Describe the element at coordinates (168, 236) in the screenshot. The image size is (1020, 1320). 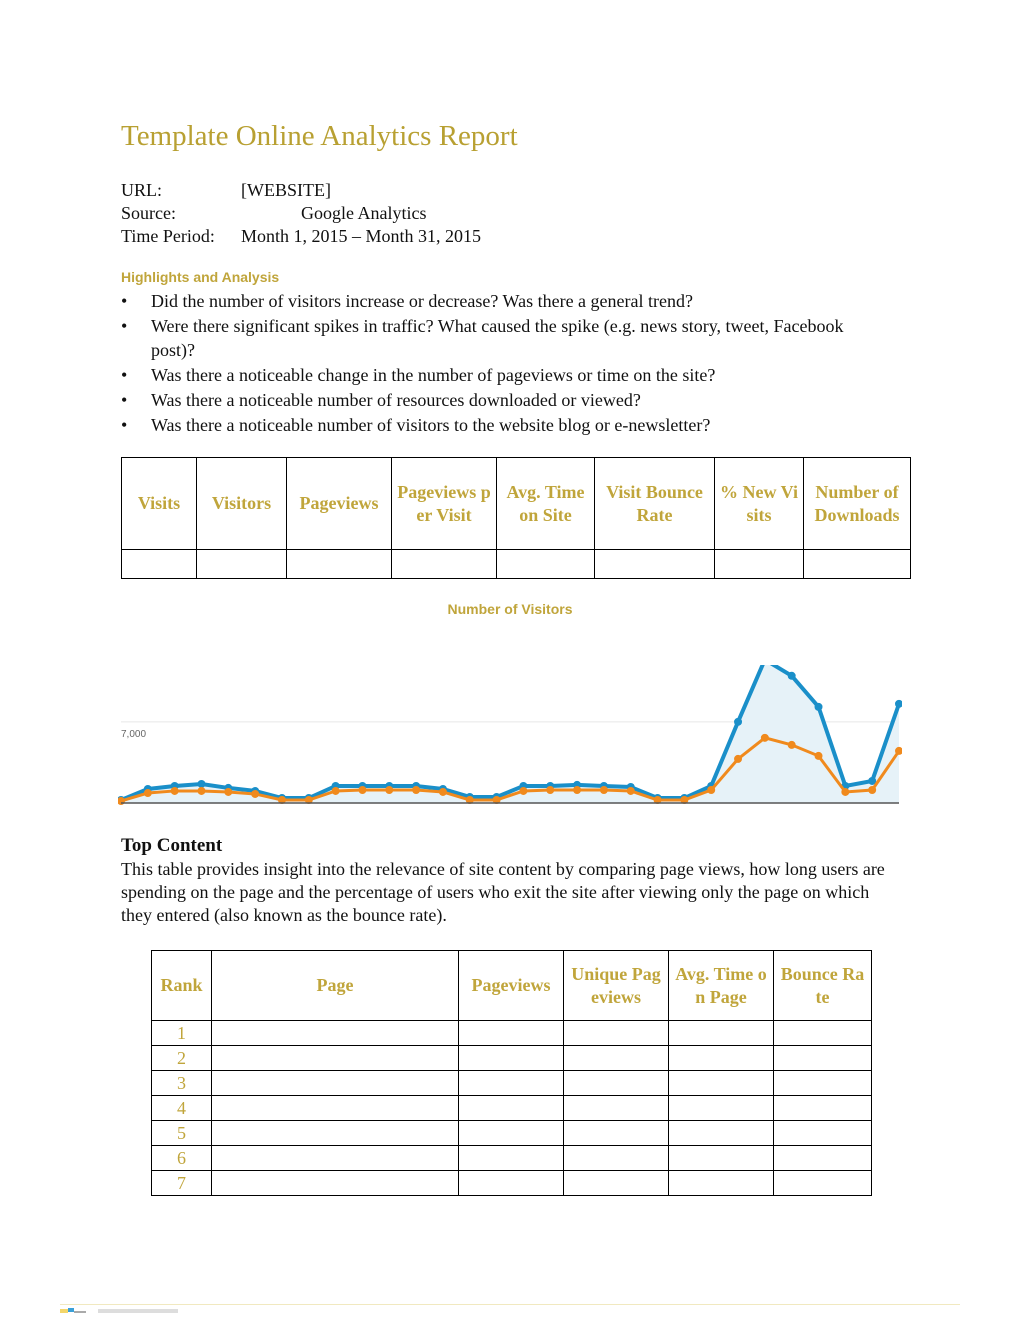
I see `period-label: Time Period:` at that location.